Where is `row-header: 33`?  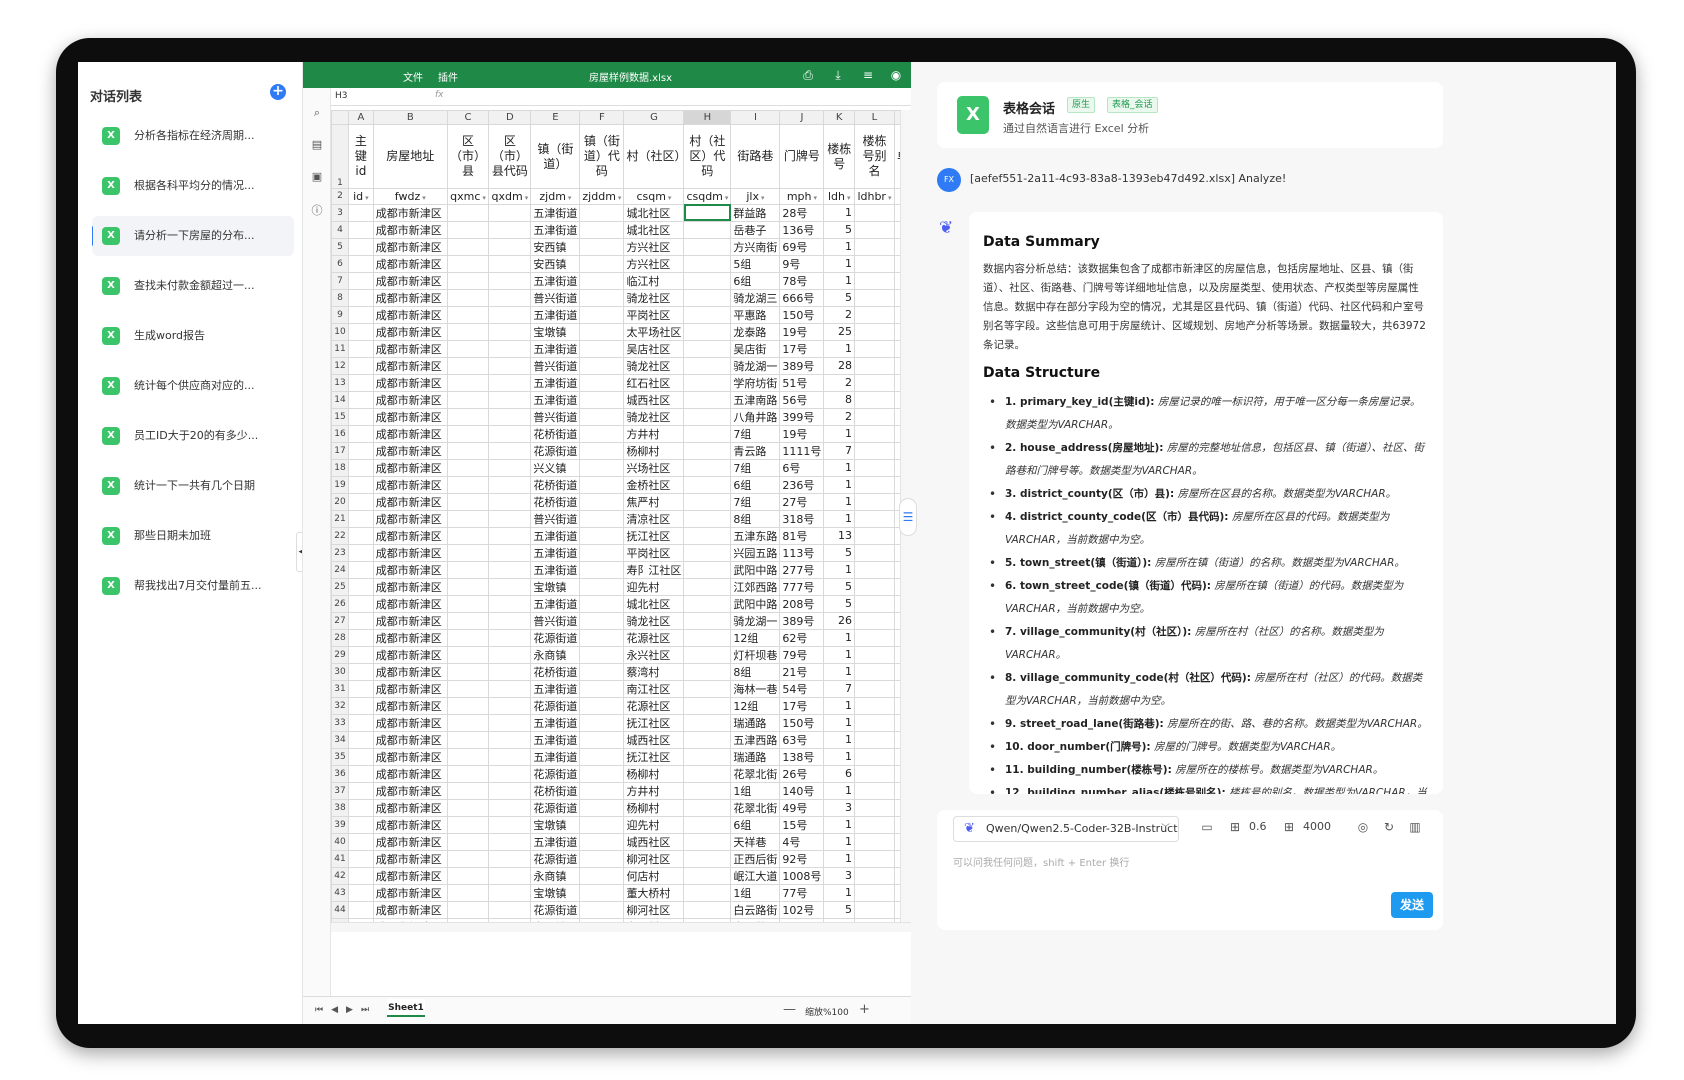 row-header: 33 is located at coordinates (340, 722).